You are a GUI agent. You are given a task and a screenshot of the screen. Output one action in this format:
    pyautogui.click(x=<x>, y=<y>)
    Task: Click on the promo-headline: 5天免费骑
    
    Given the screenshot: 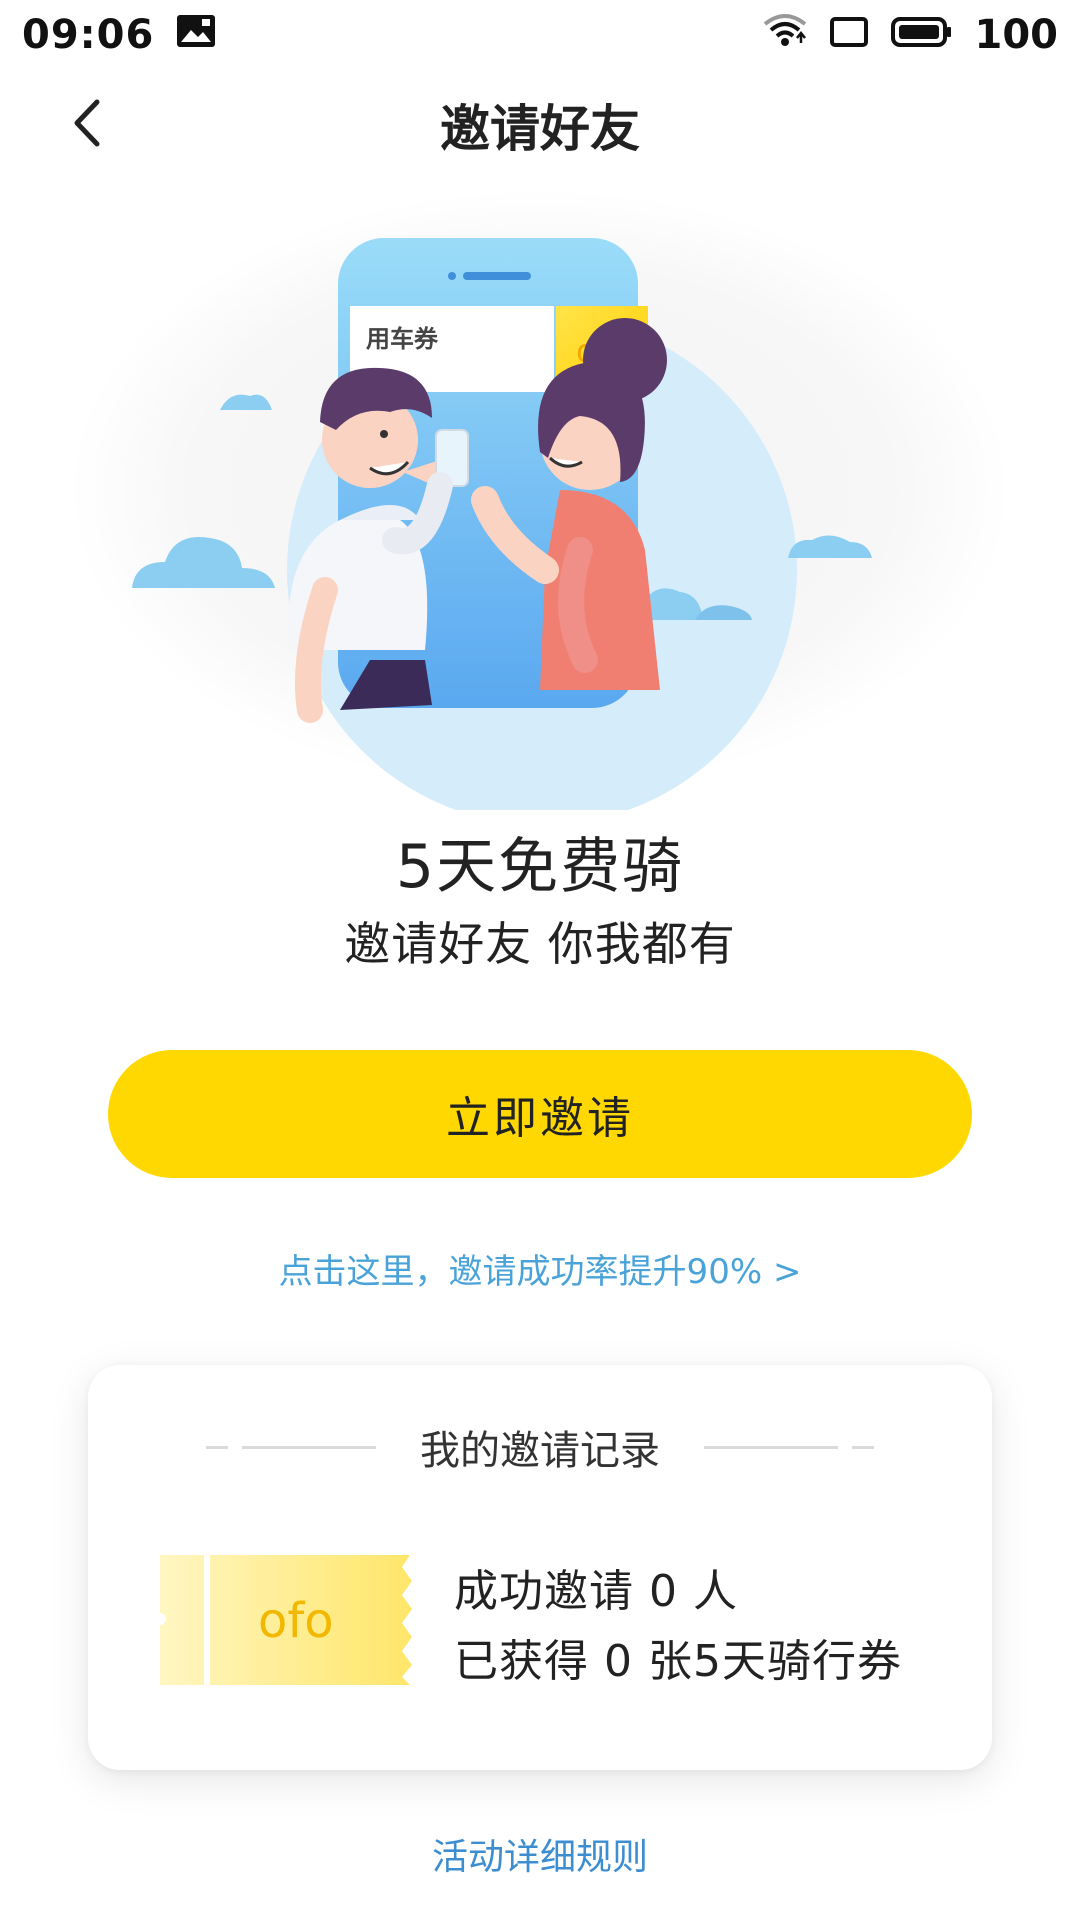 What is the action you would take?
    pyautogui.click(x=540, y=867)
    